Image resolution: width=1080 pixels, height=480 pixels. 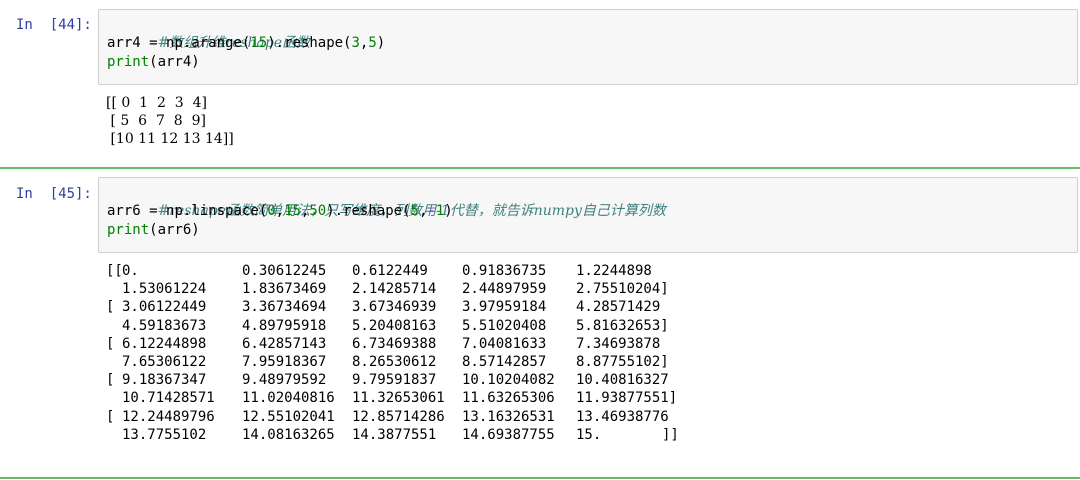 What do you see at coordinates (284, 361) in the screenshot?
I see `output-value: 7.95918367` at bounding box center [284, 361].